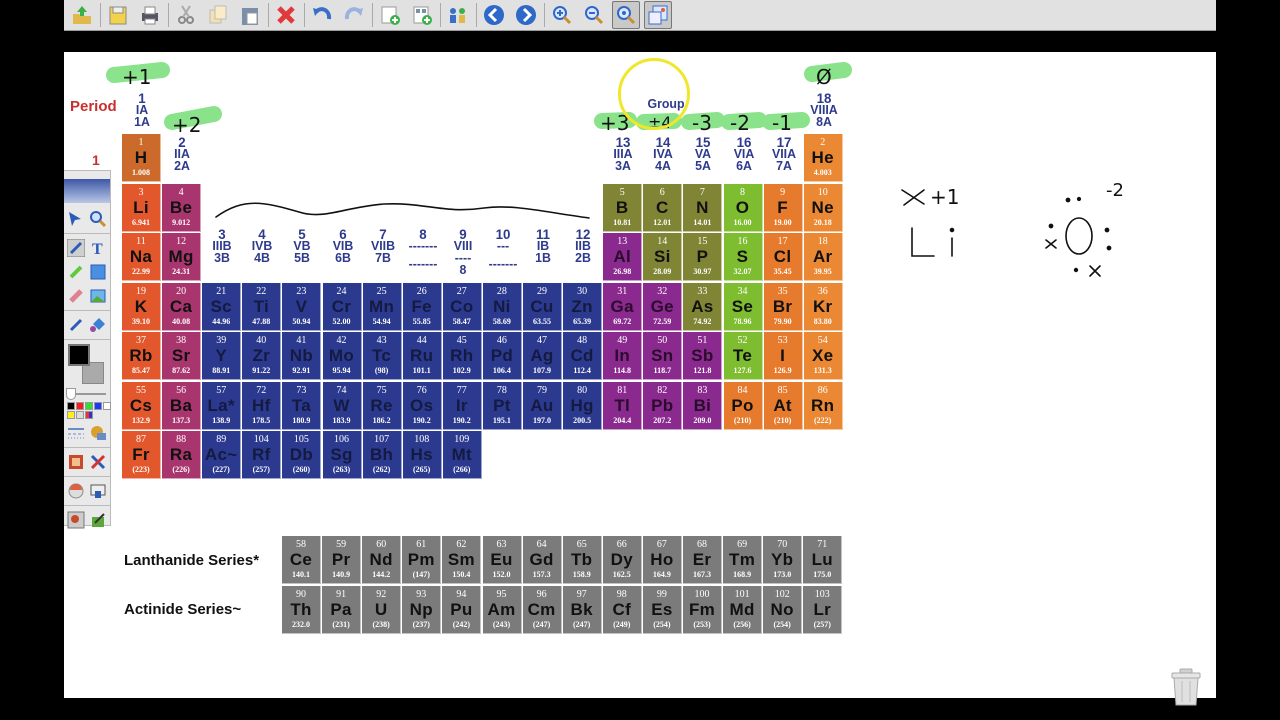  I want to click on zoom-fit-button, so click(626, 15).